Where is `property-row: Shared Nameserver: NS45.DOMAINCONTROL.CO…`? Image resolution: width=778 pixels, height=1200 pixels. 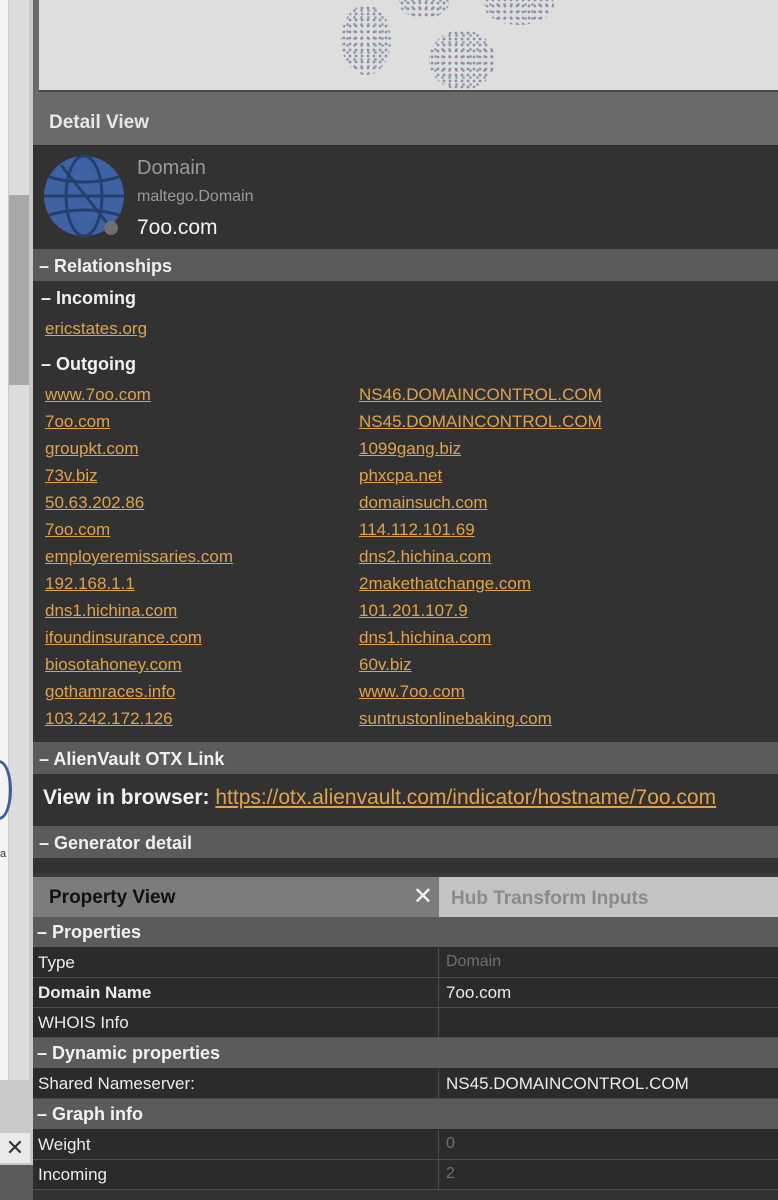
property-row: Shared Nameserver: NS45.DOMAINCONTROL.CO… is located at coordinates (405, 1084).